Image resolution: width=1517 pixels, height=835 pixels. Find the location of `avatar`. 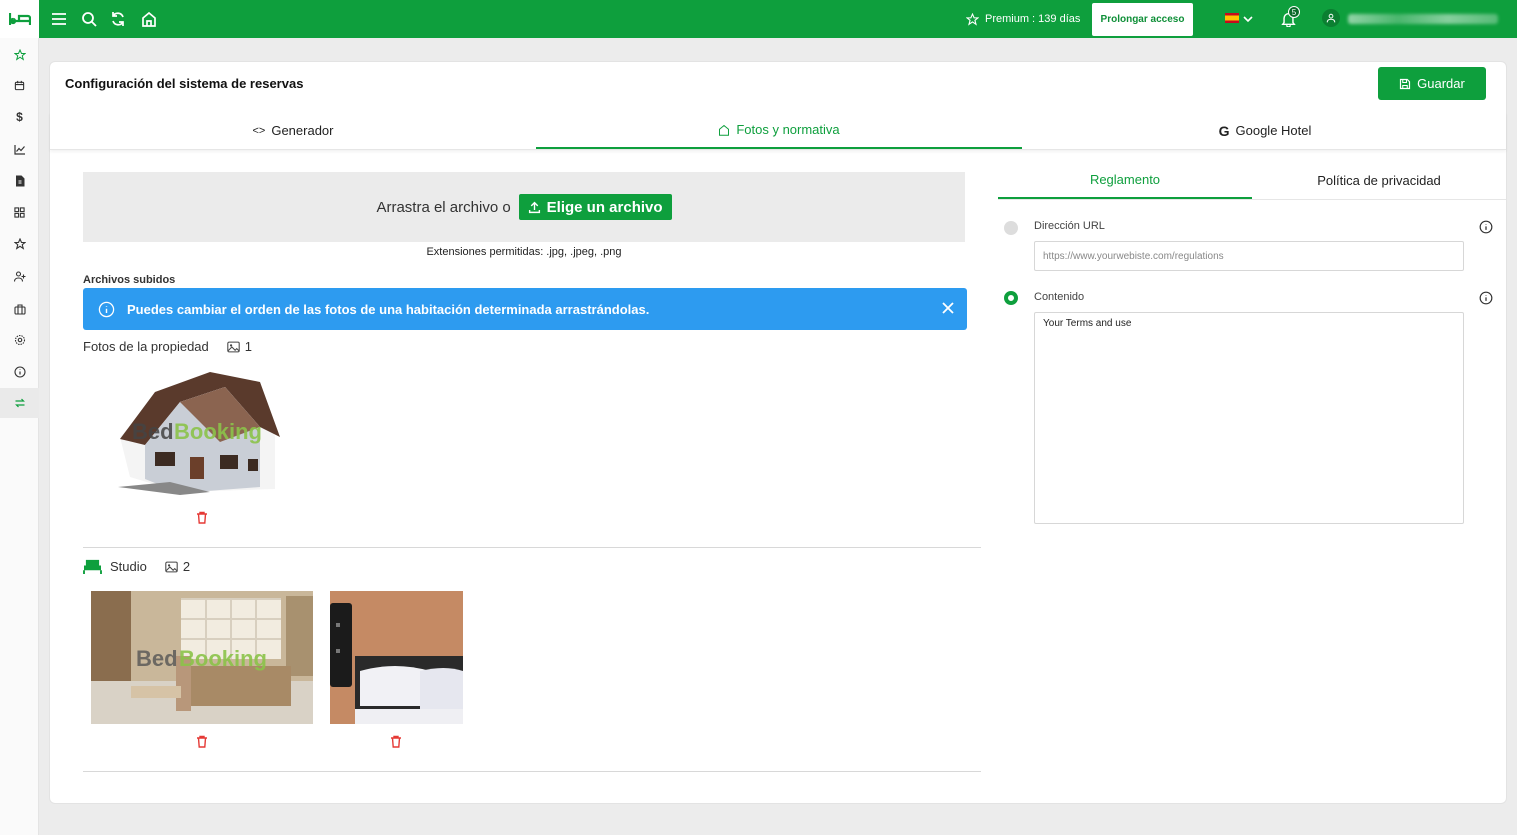

avatar is located at coordinates (1331, 18).